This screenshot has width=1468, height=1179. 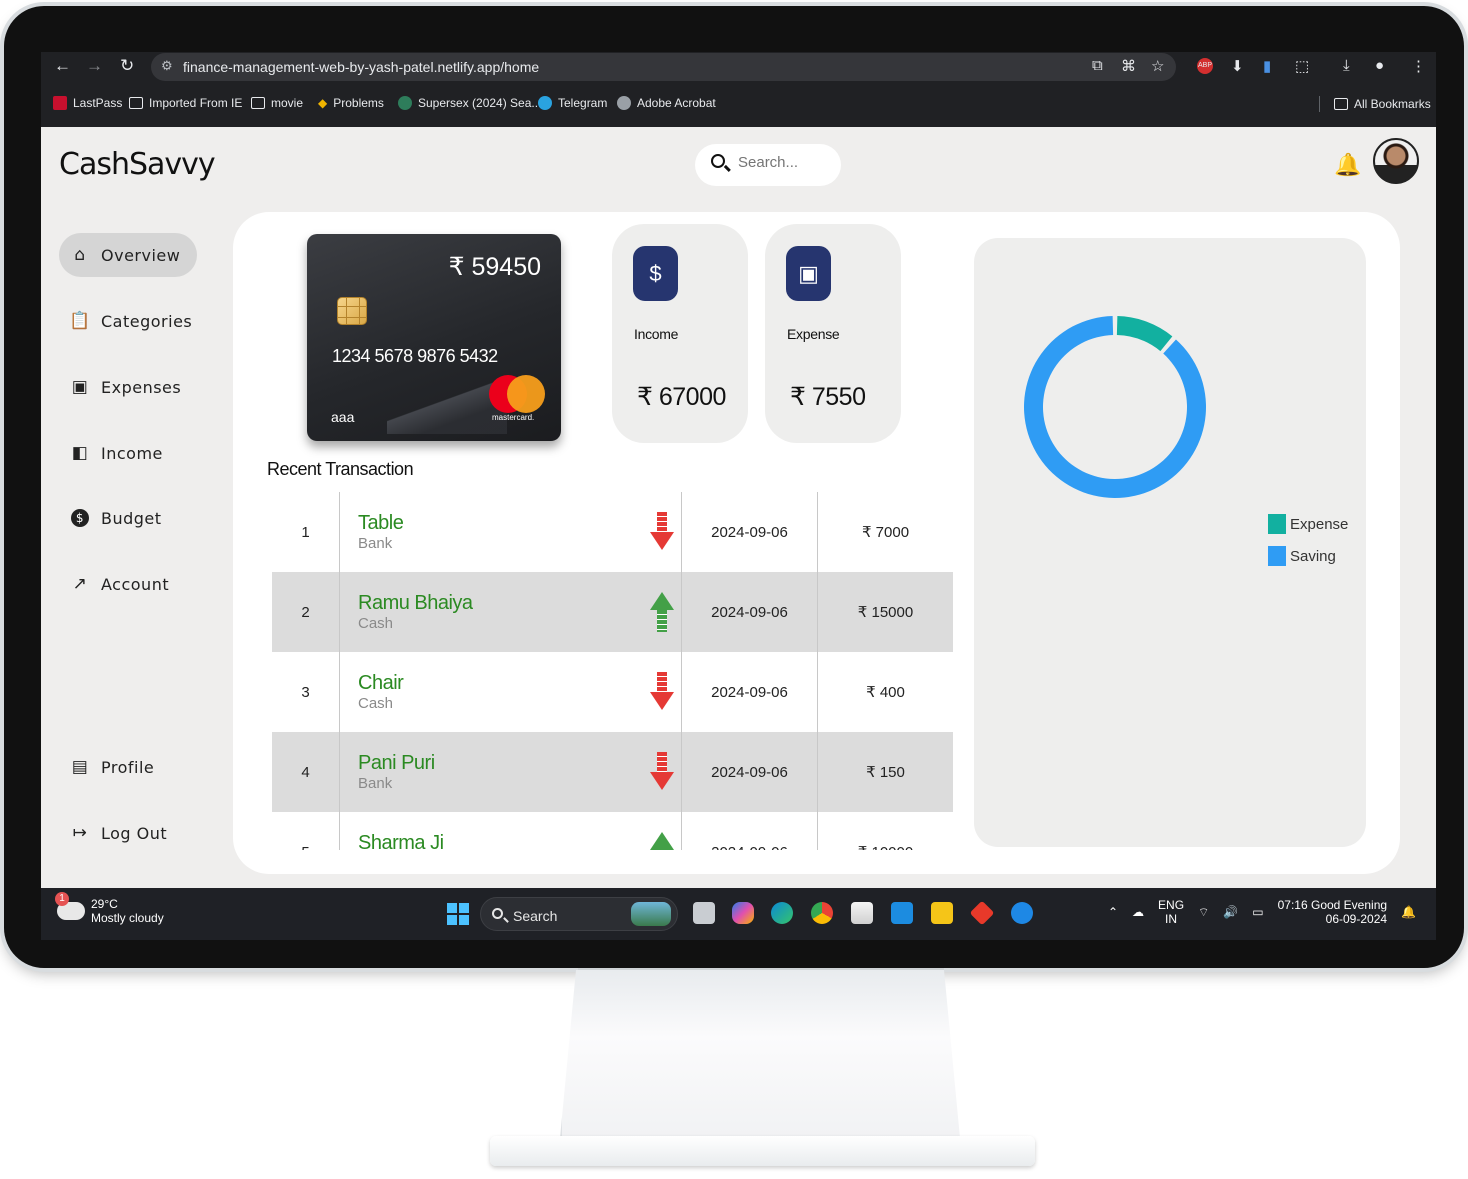 I want to click on clock: 07:16 Good Evening 06-09-2024, so click(x=1332, y=912).